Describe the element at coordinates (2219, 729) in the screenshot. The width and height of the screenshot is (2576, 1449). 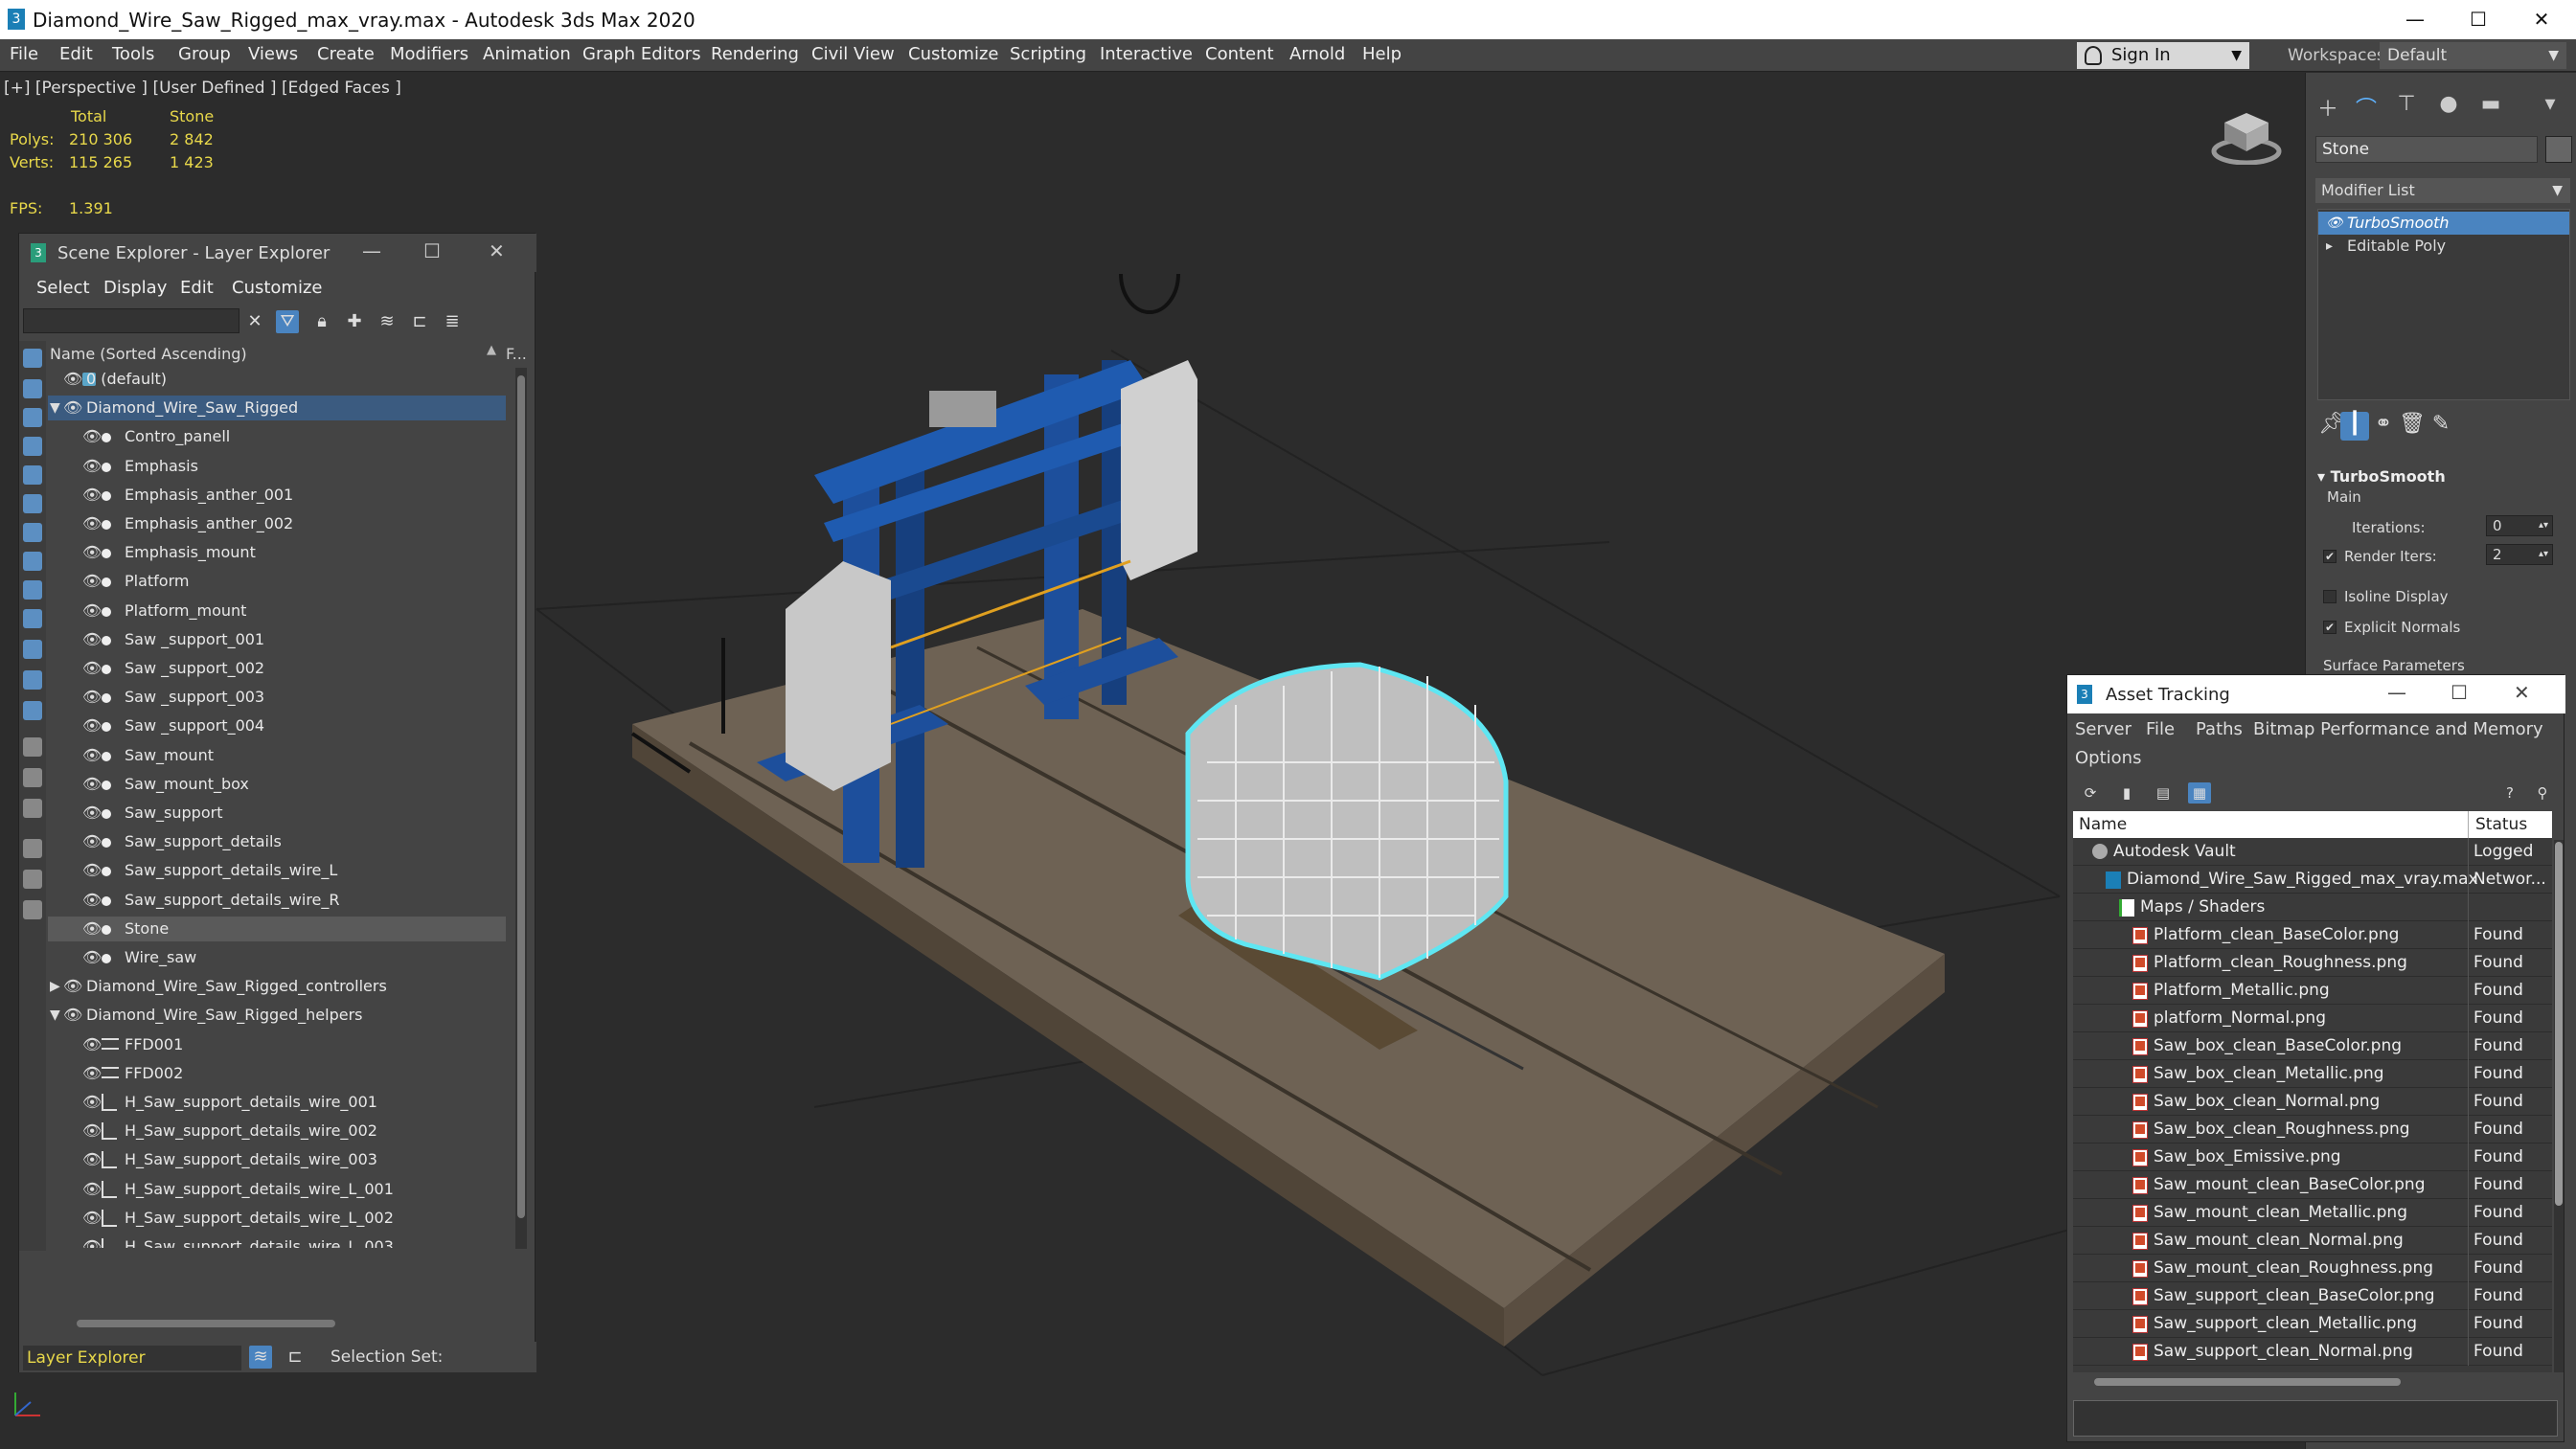
I see `at-menu-paths: Paths` at that location.